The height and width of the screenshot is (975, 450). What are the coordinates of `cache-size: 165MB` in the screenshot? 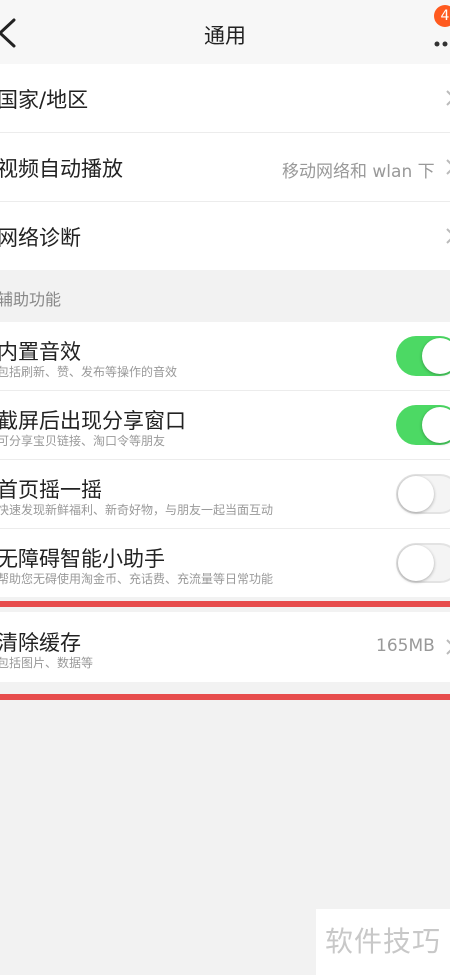 It's located at (405, 646).